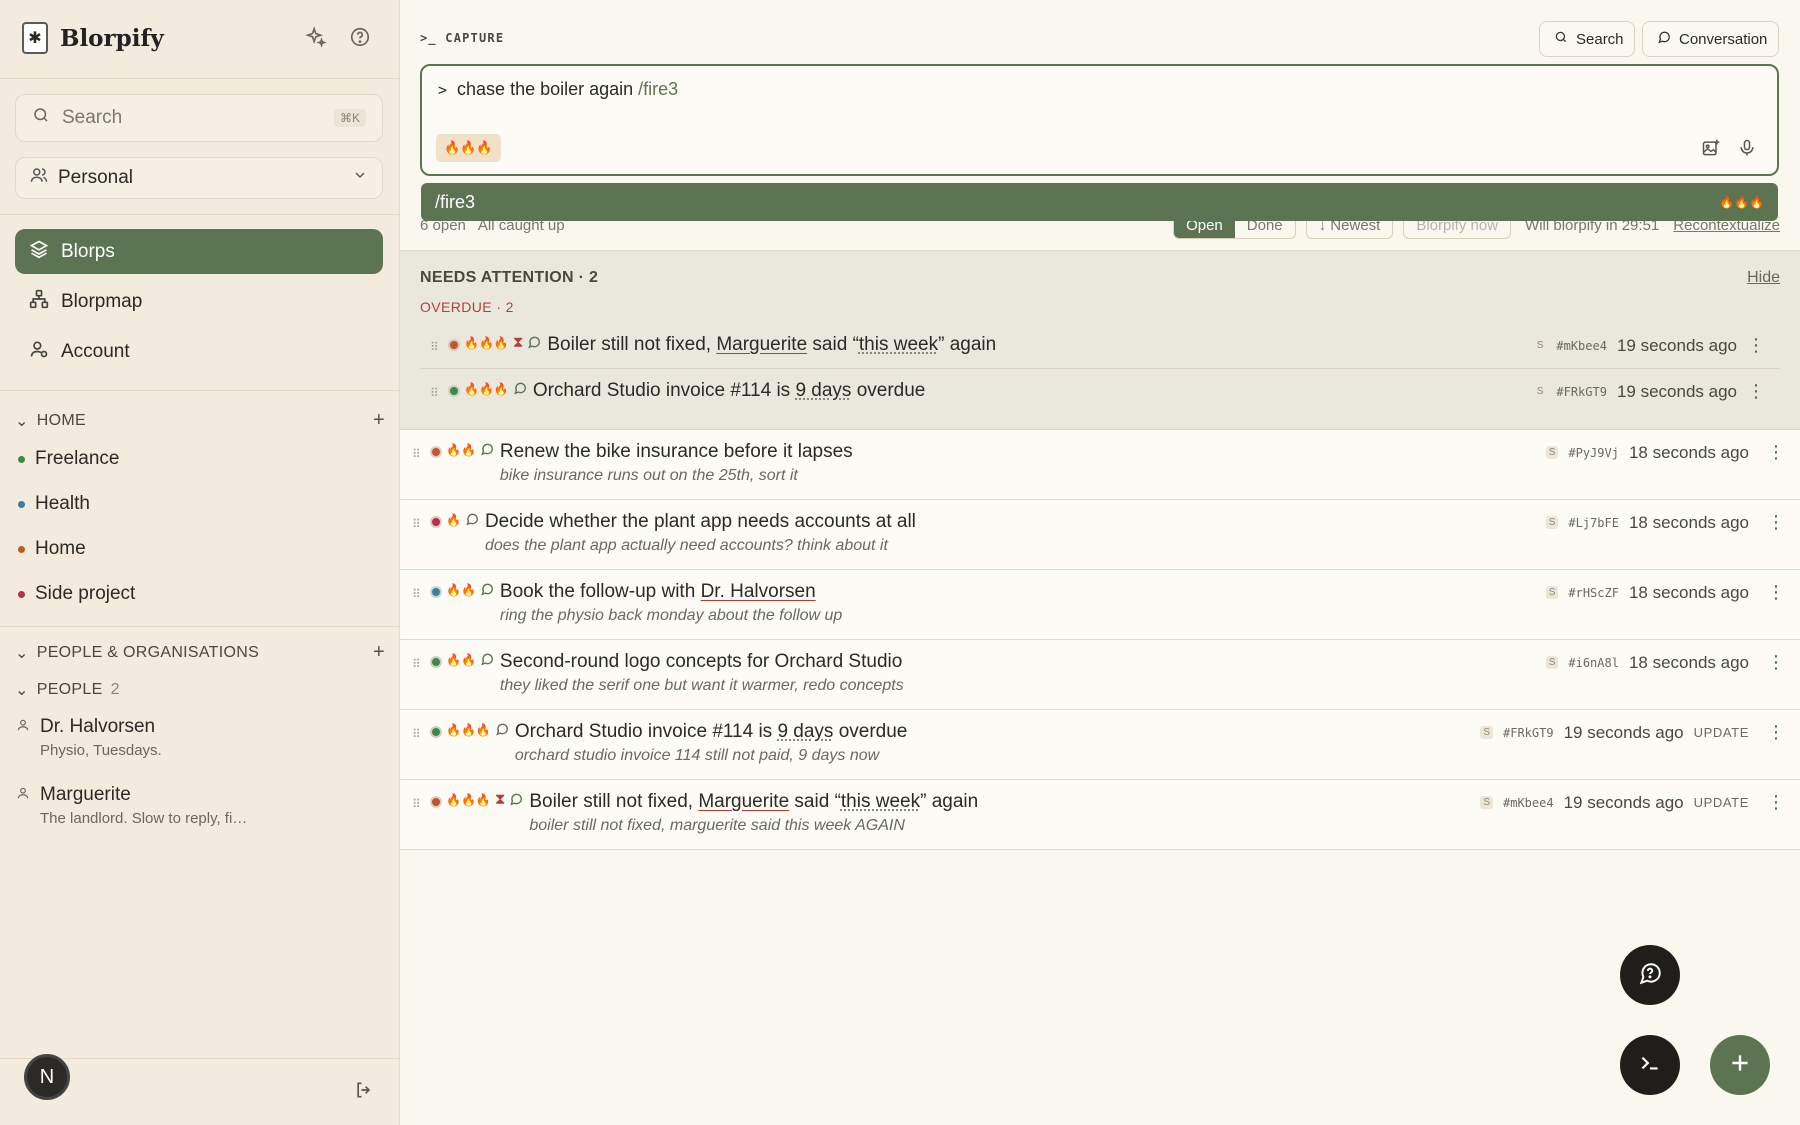 This screenshot has width=1800, height=1125. What do you see at coordinates (47, 1077) in the screenshot?
I see `avatar: N` at bounding box center [47, 1077].